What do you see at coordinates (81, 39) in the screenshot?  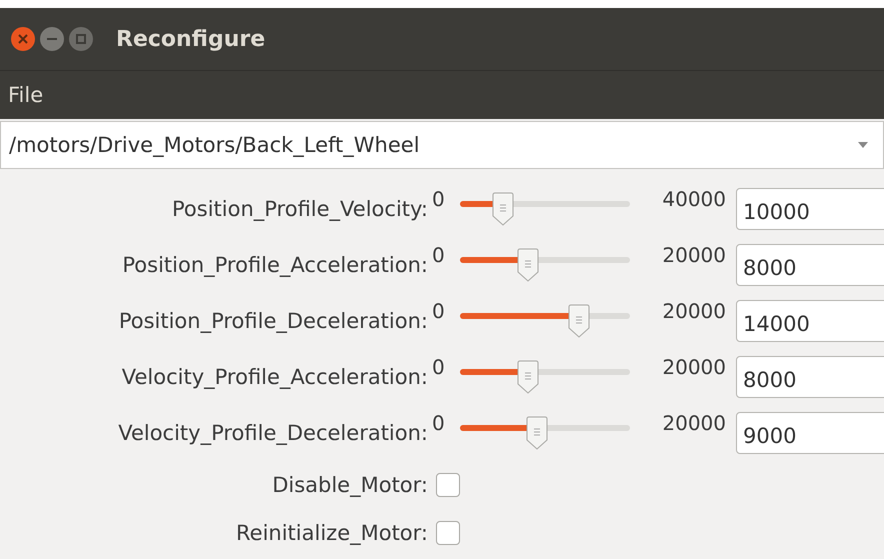 I see `maximize-icon` at bounding box center [81, 39].